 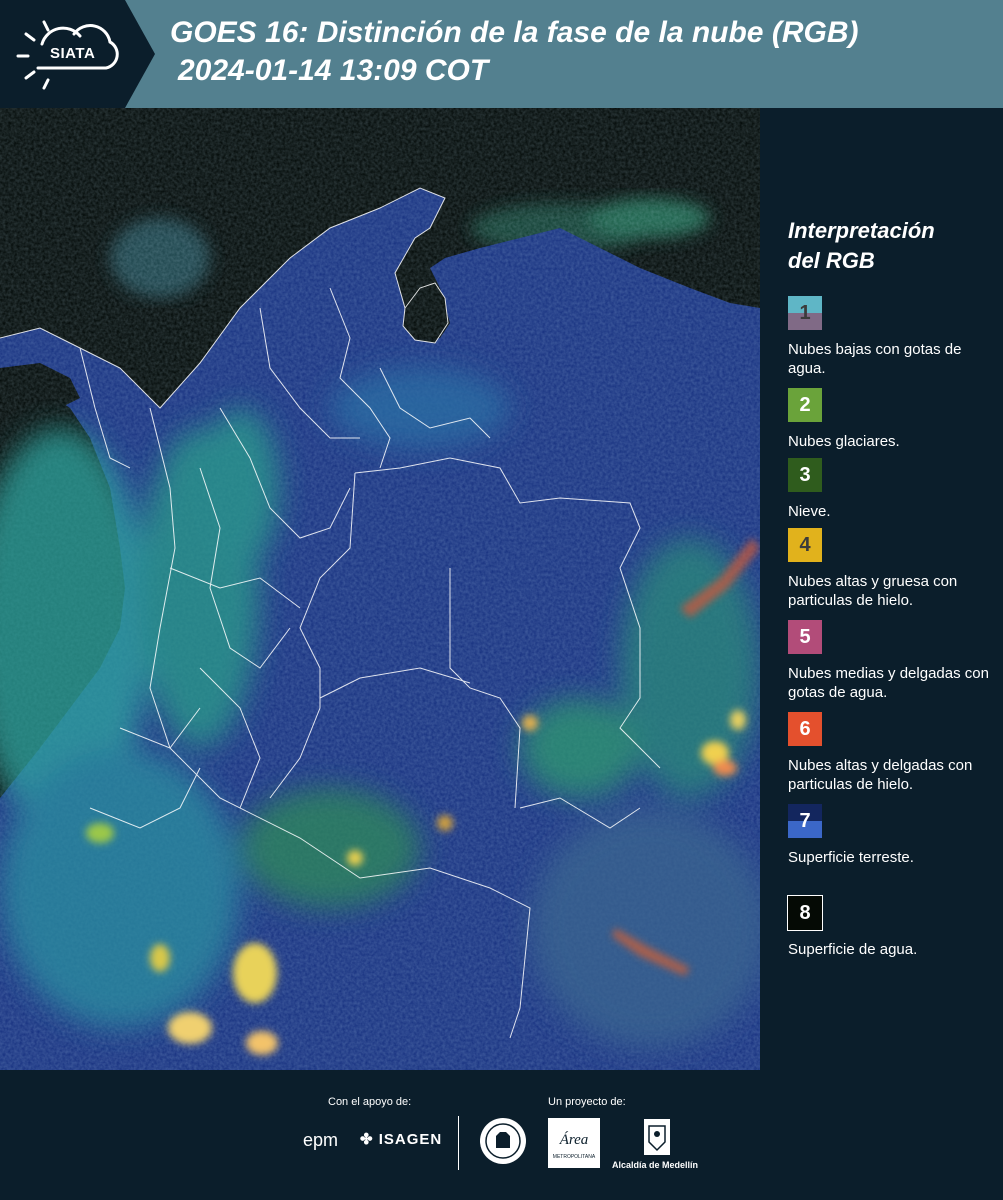 I want to click on legend-item-8: 8 Superficie de agua., so click(x=892, y=930).